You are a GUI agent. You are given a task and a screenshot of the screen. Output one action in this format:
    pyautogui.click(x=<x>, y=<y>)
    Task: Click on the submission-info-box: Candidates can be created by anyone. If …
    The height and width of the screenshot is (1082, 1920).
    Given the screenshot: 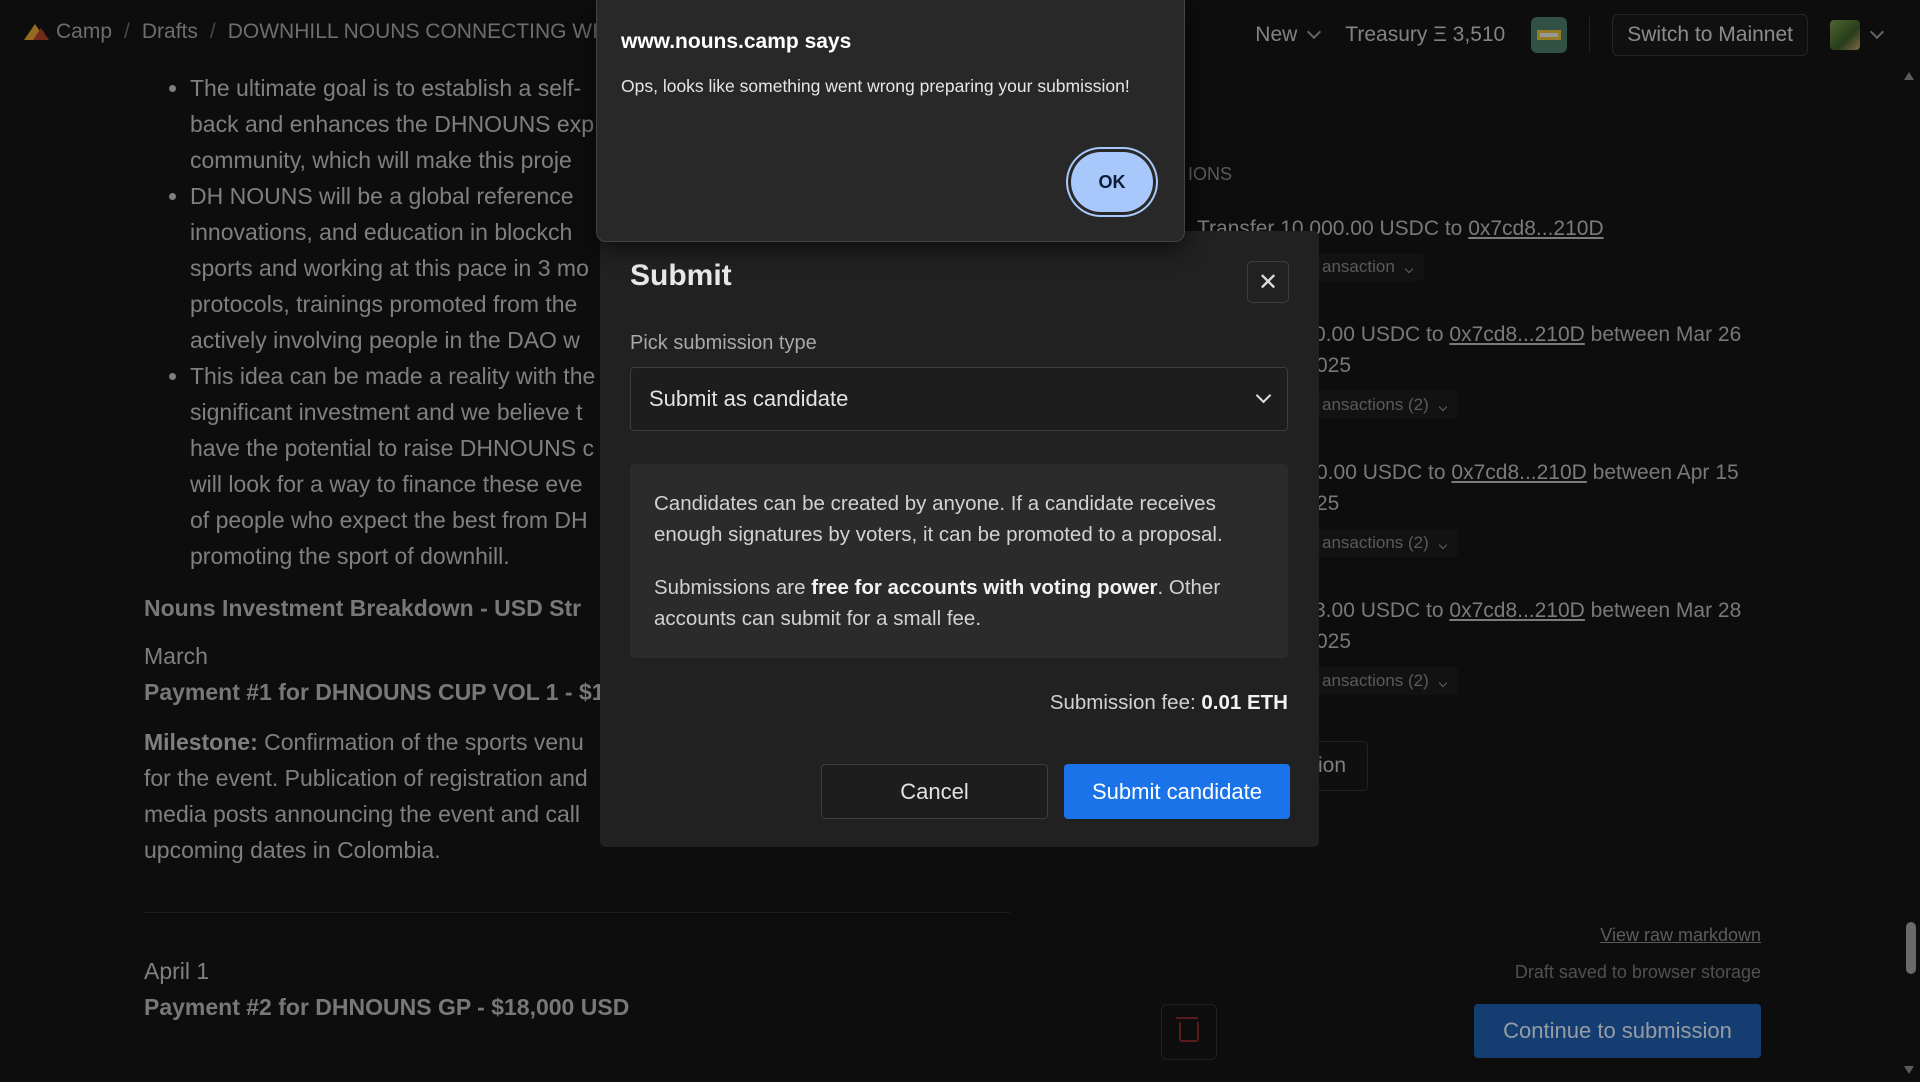 What is the action you would take?
    pyautogui.click(x=959, y=561)
    